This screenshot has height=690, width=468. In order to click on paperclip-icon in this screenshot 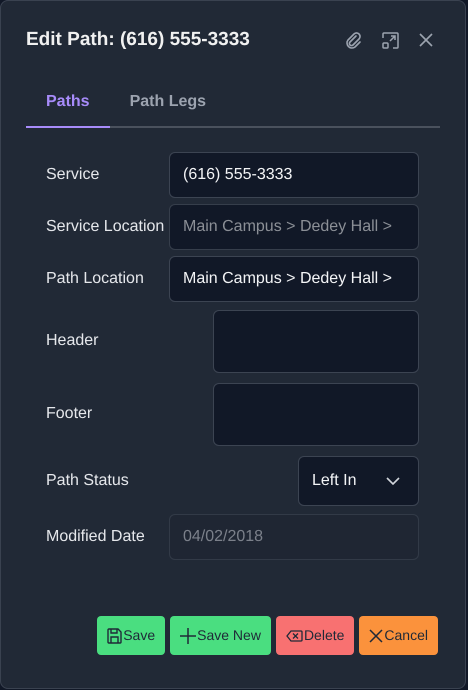, I will do `click(353, 40)`.